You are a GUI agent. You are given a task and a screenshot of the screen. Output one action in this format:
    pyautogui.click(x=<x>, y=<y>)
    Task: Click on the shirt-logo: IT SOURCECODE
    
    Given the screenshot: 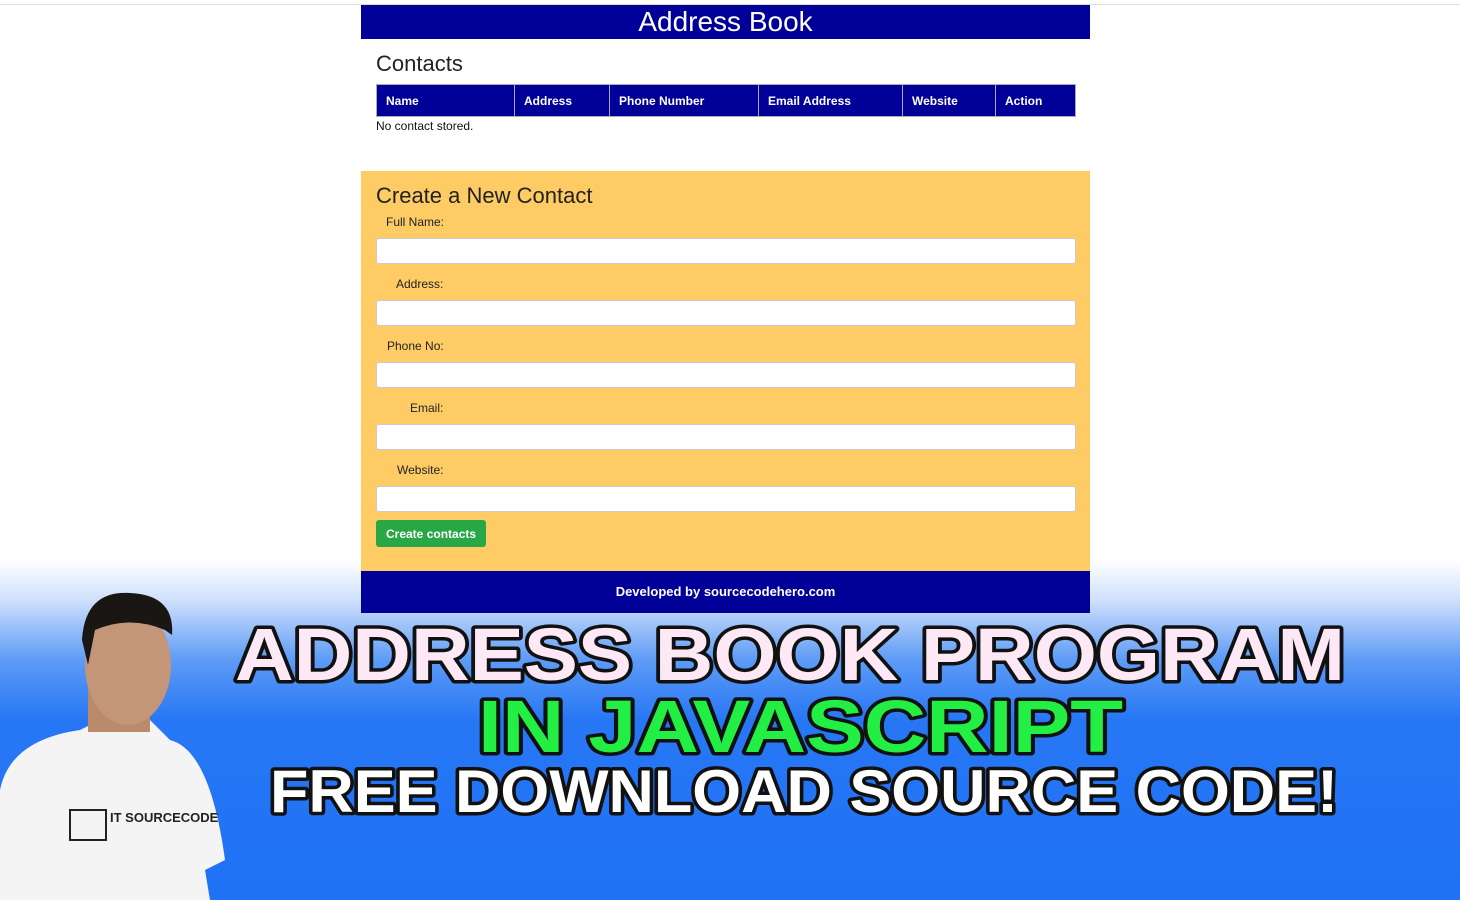 What is the action you would take?
    pyautogui.click(x=164, y=817)
    